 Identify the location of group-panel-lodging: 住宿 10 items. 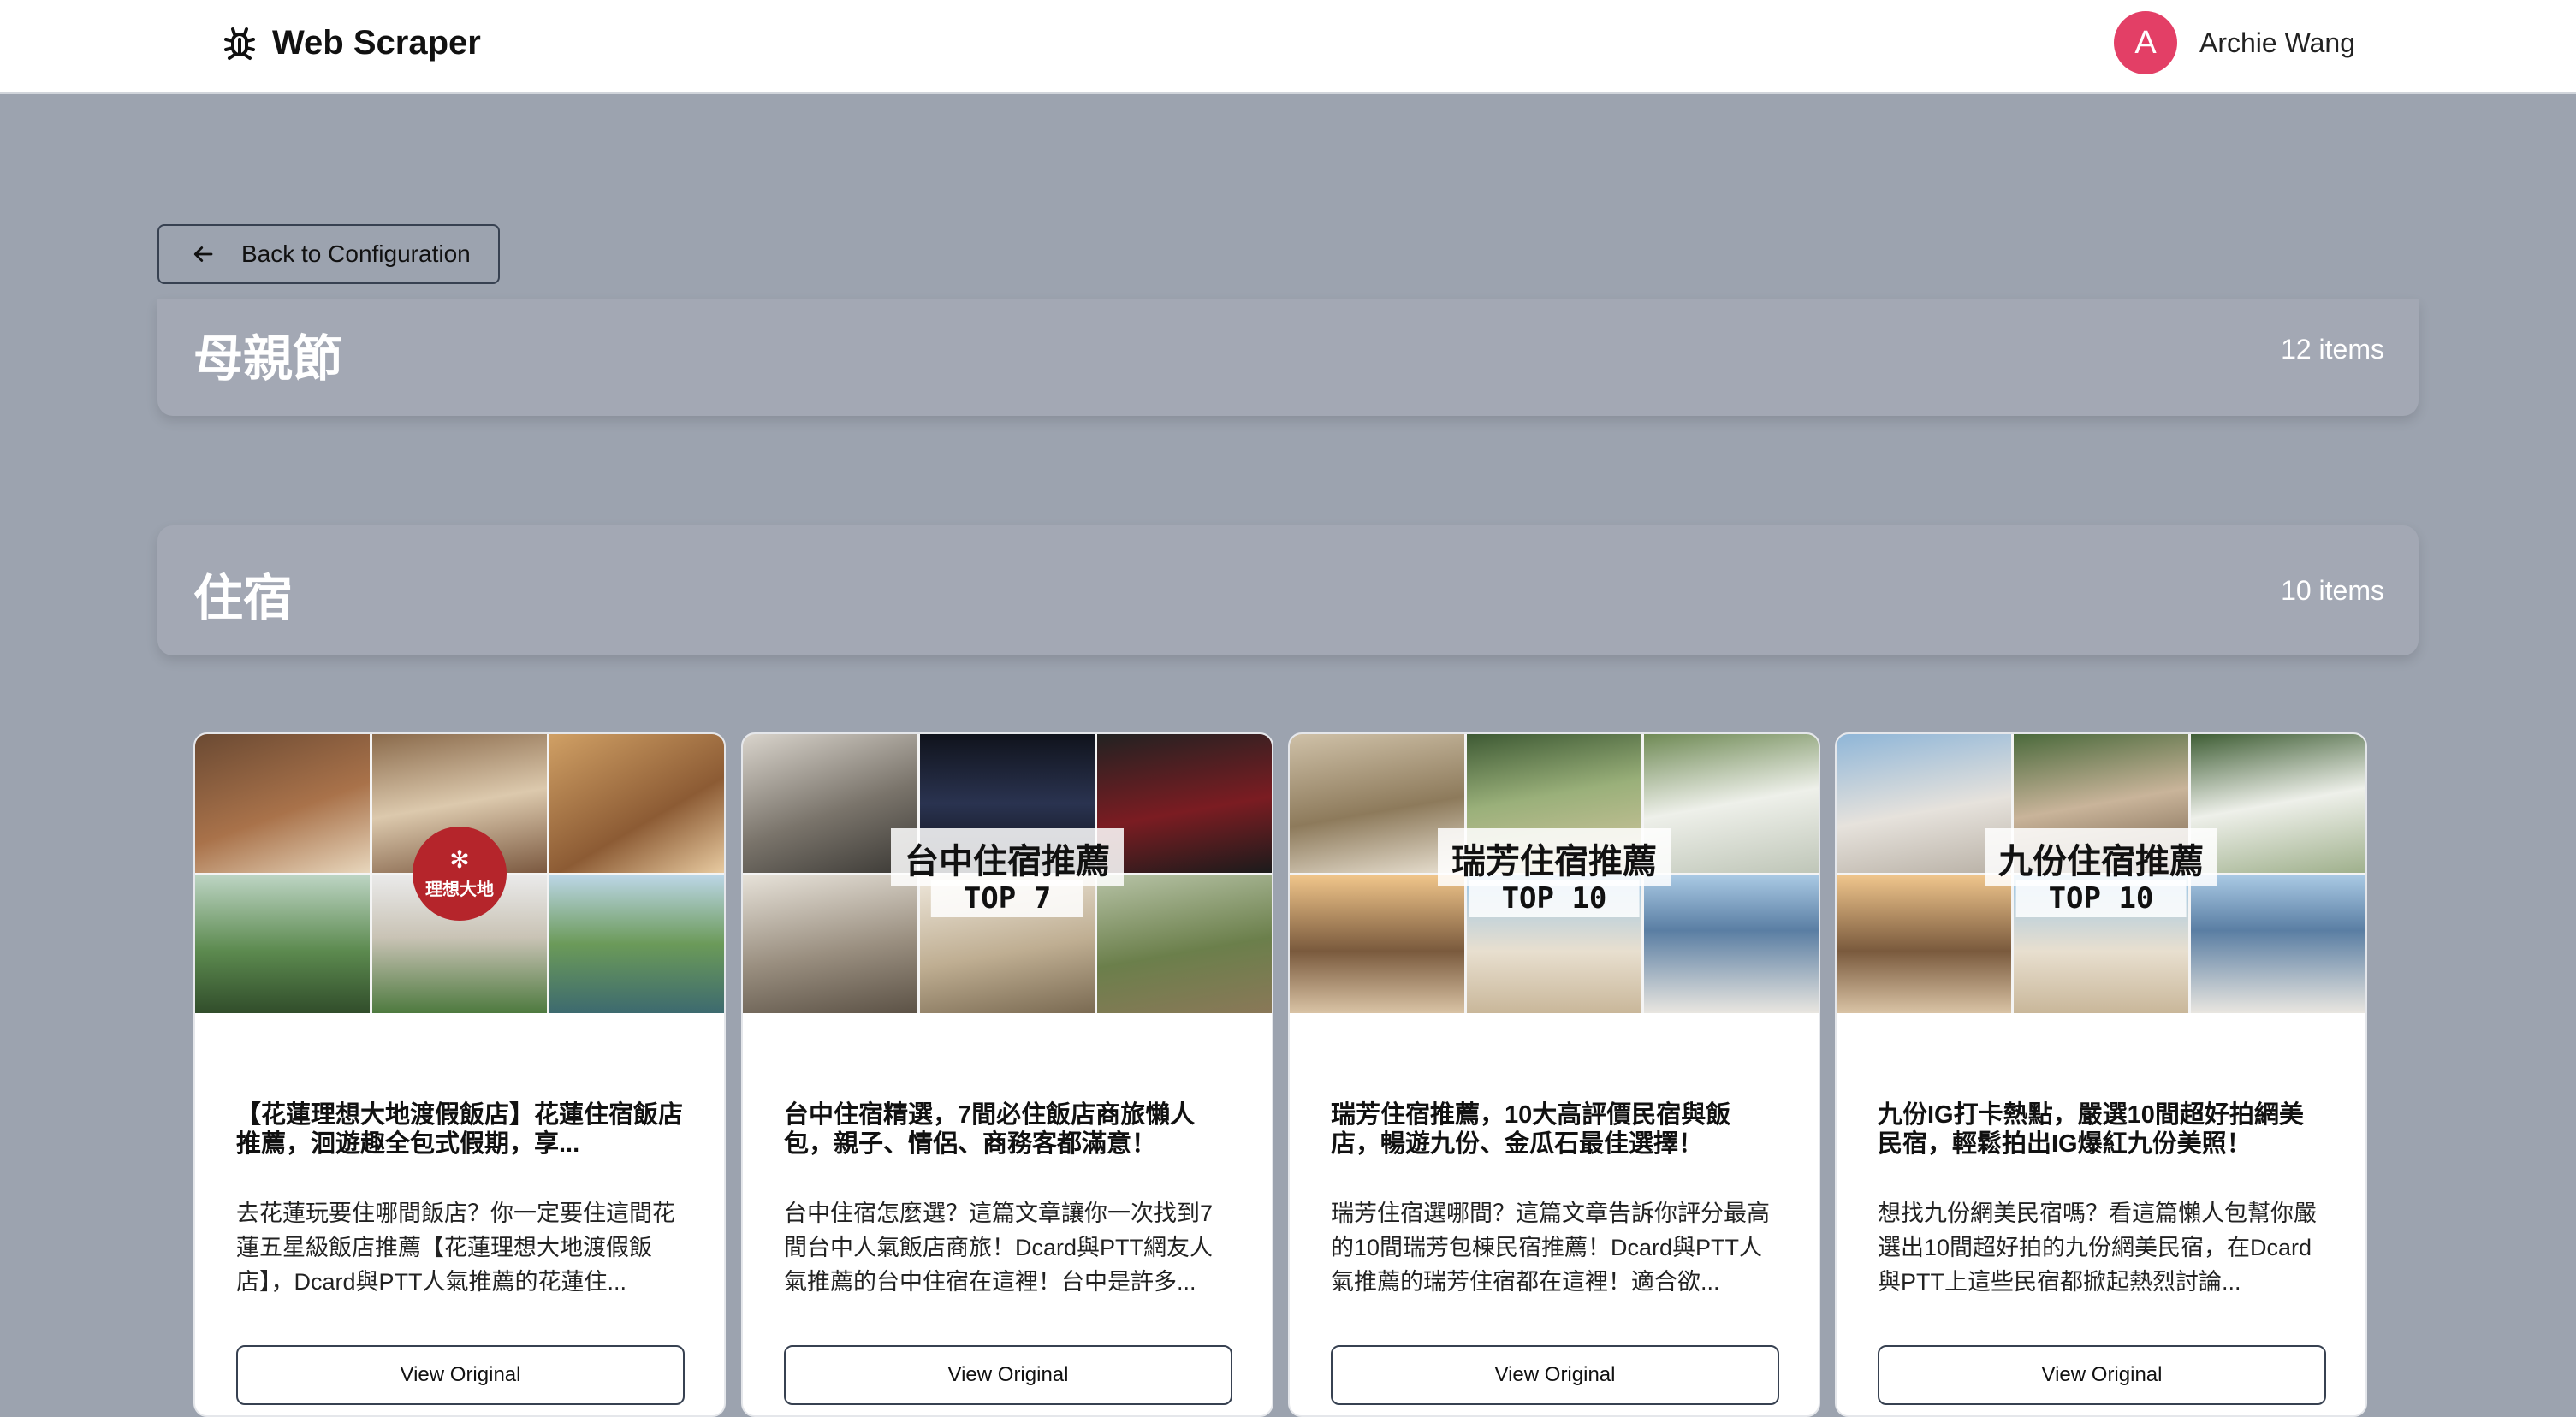
(1288, 590).